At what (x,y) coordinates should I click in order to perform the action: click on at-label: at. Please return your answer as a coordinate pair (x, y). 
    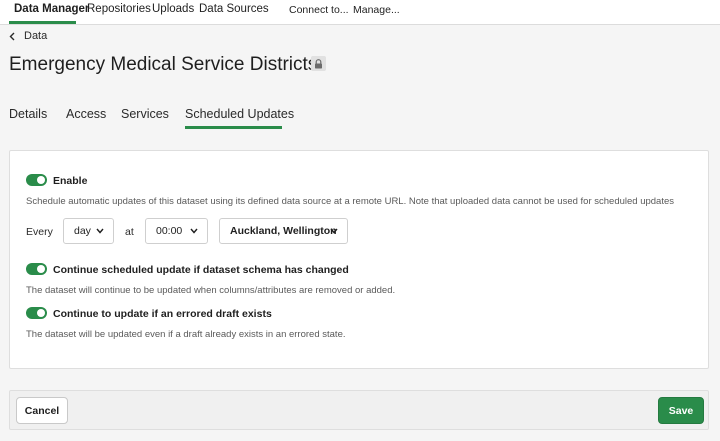
    Looking at the image, I should click on (129, 232).